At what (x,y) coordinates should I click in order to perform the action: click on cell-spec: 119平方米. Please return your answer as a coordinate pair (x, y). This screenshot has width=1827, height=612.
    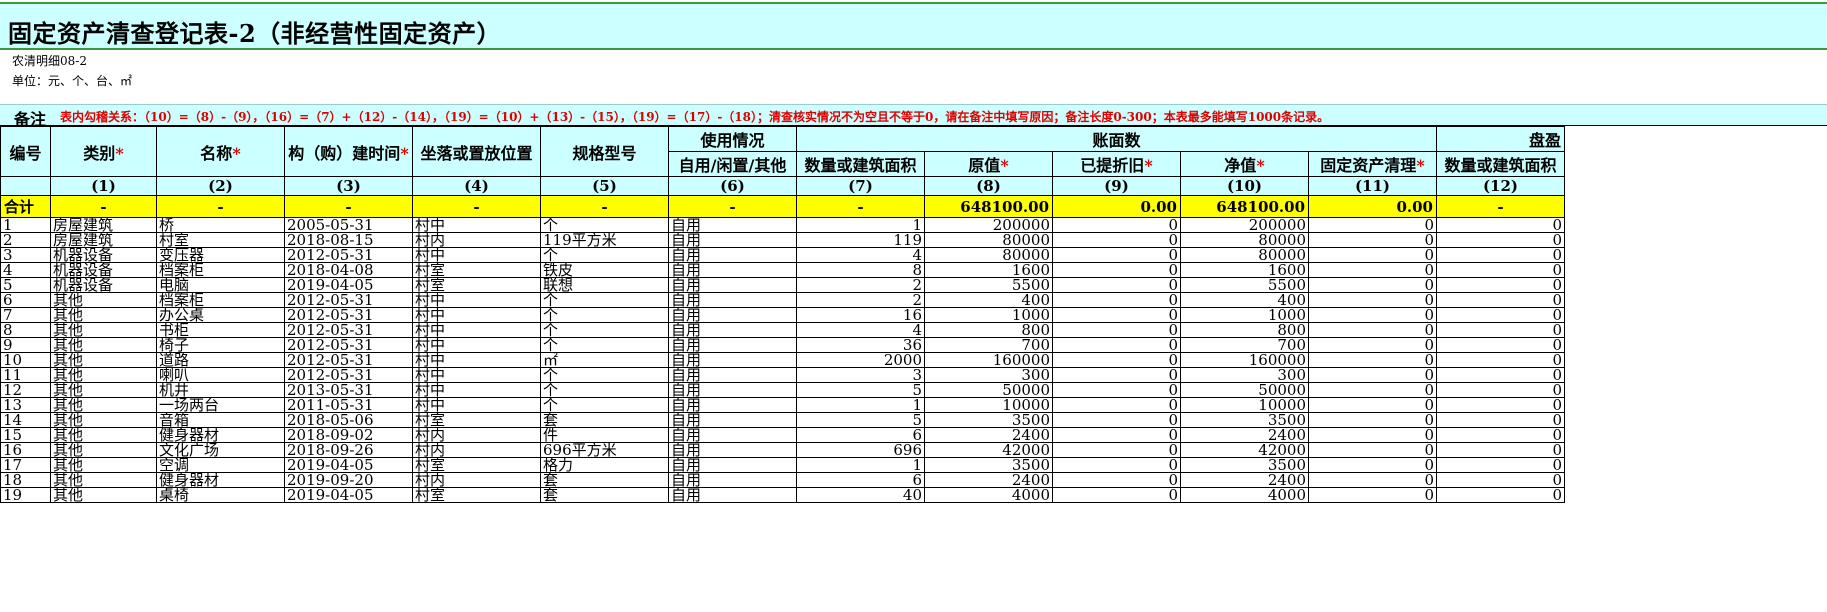
    Looking at the image, I should click on (604, 240).